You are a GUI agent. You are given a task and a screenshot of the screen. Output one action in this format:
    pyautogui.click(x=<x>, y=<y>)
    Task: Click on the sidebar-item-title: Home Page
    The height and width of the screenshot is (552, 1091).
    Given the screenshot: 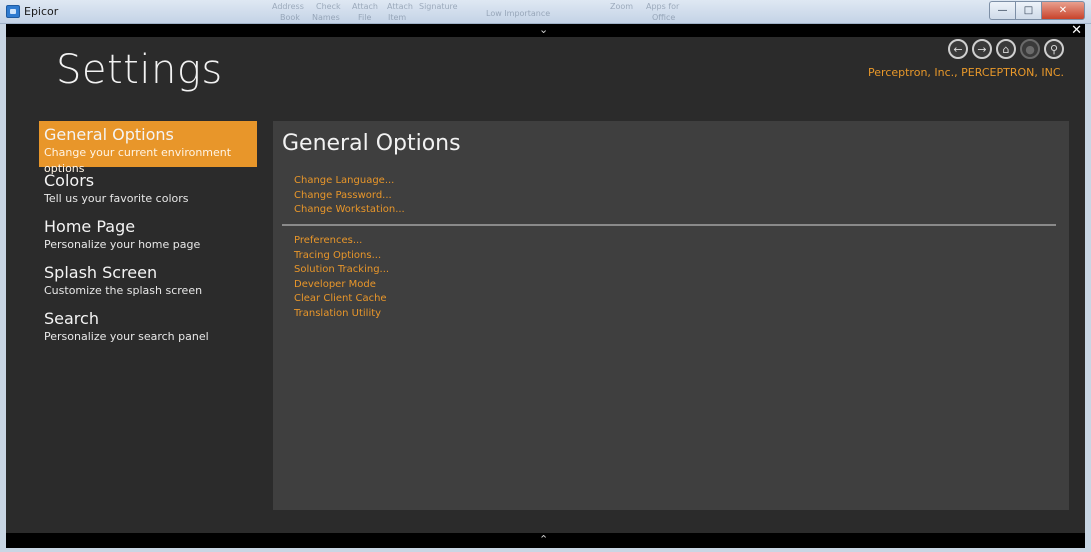 What is the action you would take?
    pyautogui.click(x=90, y=226)
    